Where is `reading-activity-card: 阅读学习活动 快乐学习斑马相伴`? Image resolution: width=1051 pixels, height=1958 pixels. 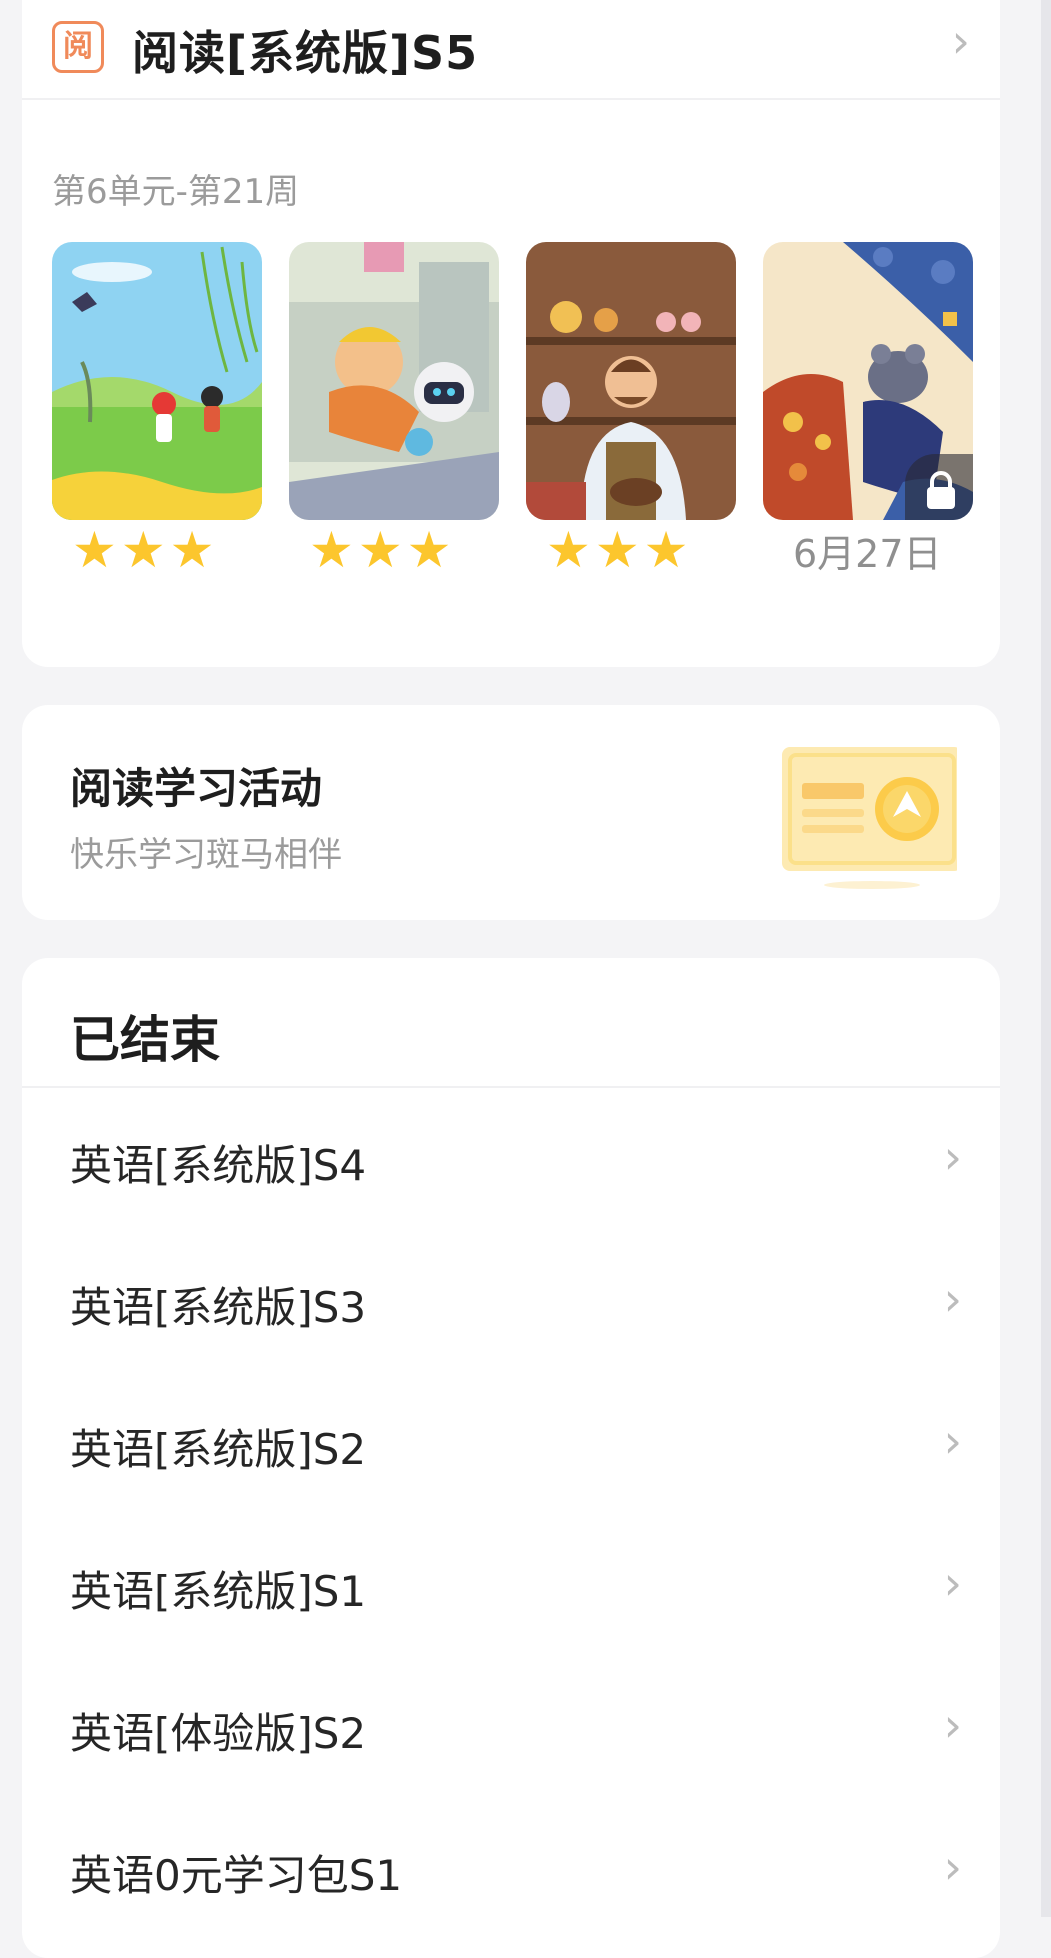
reading-activity-card: 阅读学习活动 快乐学习斑马相伴 is located at coordinates (511, 812).